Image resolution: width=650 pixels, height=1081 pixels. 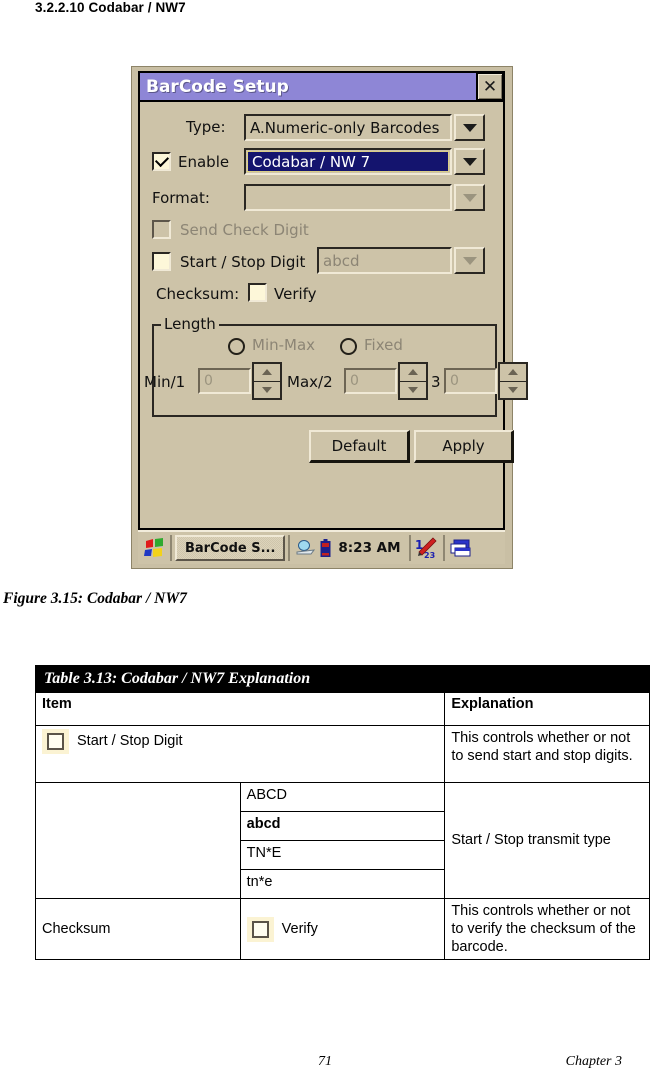 I want to click on window-title: BarCode Setup, so click(x=217, y=86).